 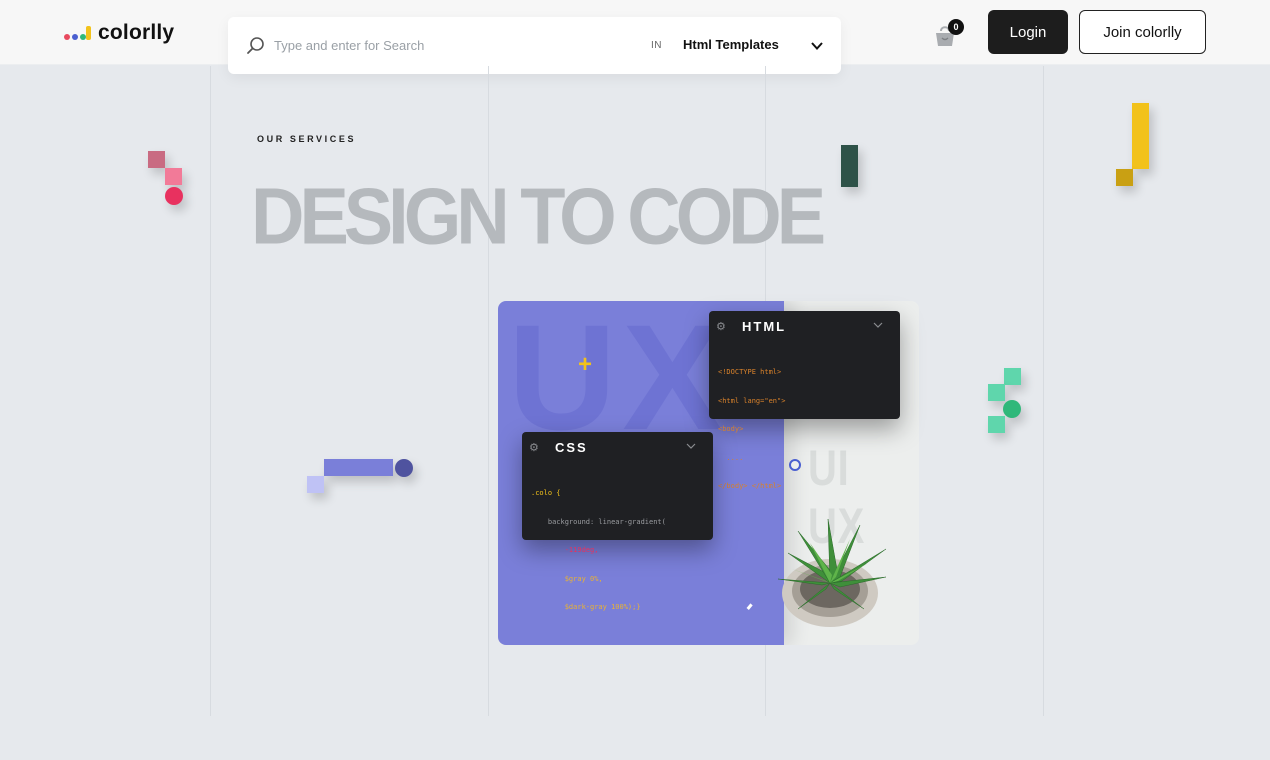 I want to click on join-button: Join colorlly, so click(x=1142, y=32).